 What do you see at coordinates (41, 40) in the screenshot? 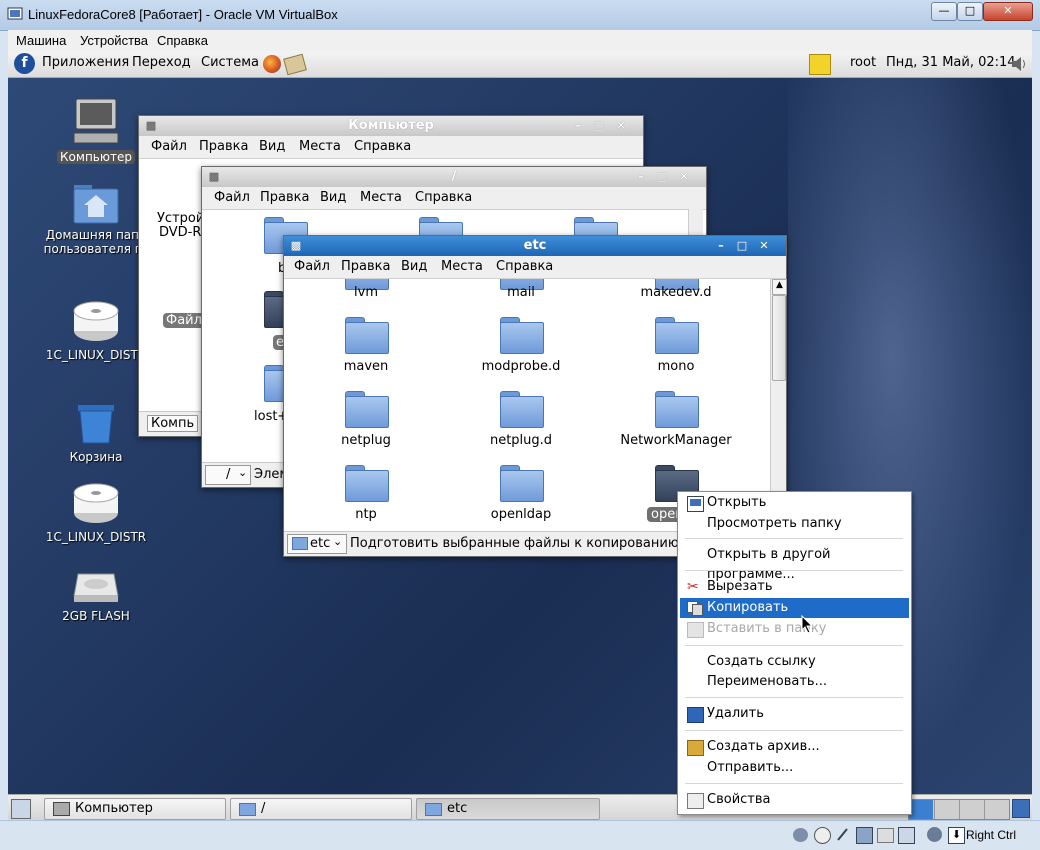
I see `menu-machine: Машина` at bounding box center [41, 40].